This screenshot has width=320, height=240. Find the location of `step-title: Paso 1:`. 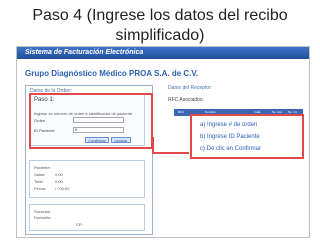

step-title: Paso 1: is located at coordinates (44, 100).